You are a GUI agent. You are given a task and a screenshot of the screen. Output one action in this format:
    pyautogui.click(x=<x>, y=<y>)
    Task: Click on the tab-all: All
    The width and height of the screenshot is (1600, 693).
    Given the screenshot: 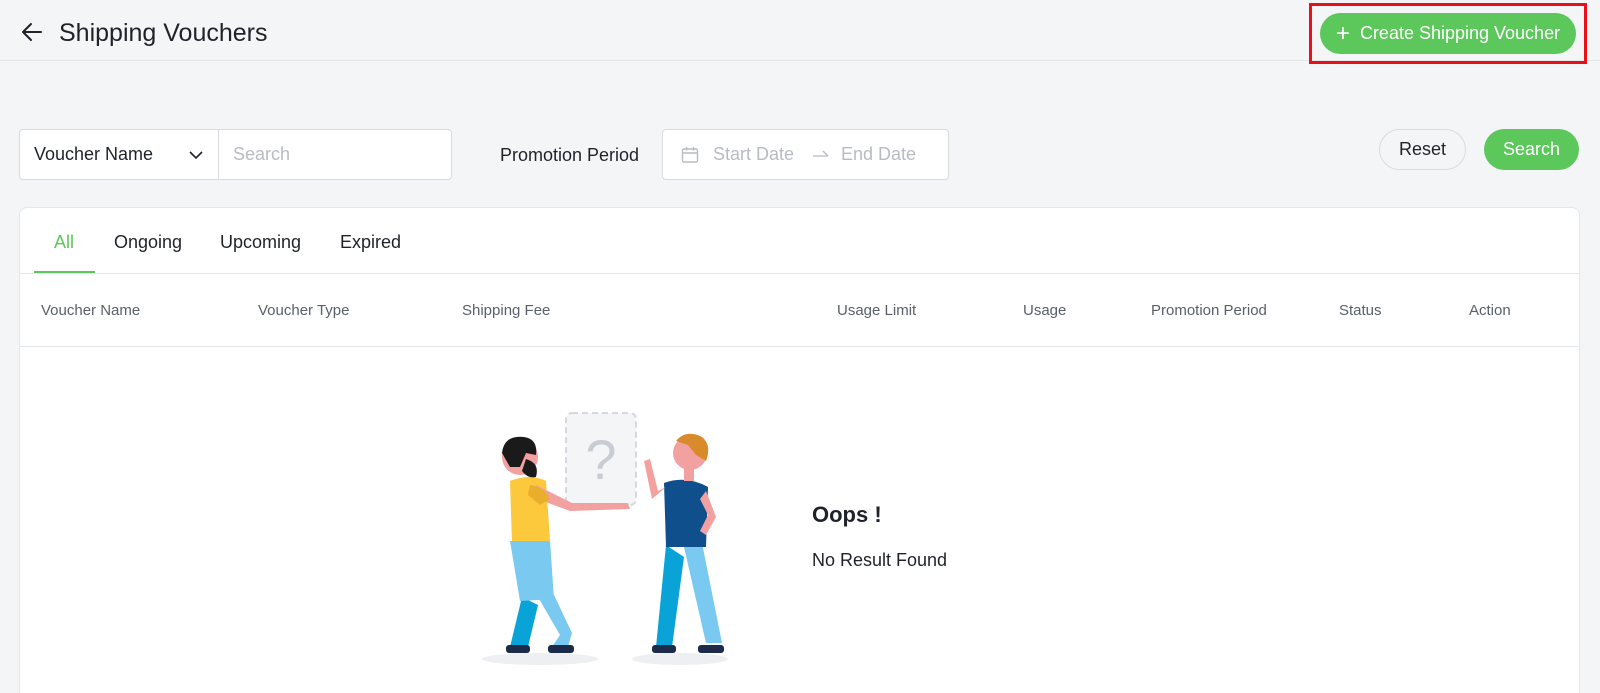 What is the action you would take?
    pyautogui.click(x=64, y=242)
    